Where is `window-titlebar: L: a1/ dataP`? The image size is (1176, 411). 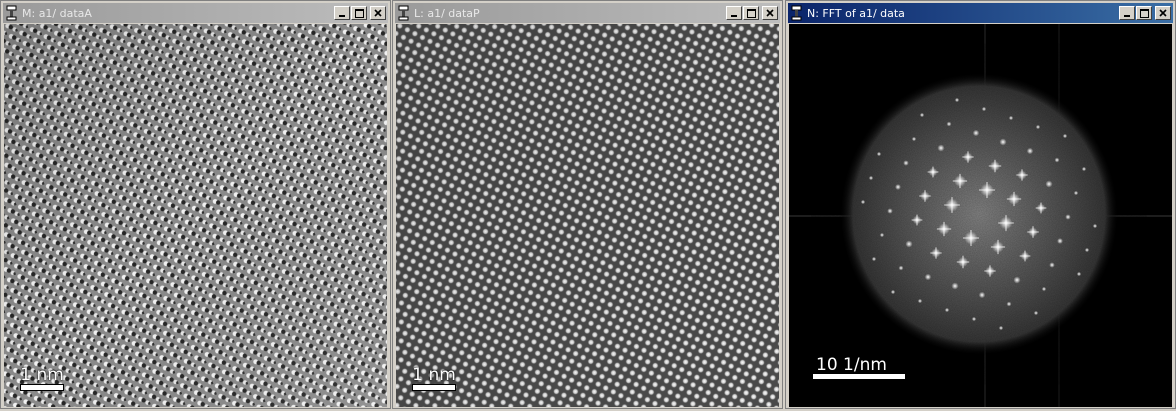 window-titlebar: L: a1/ dataP is located at coordinates (587, 13).